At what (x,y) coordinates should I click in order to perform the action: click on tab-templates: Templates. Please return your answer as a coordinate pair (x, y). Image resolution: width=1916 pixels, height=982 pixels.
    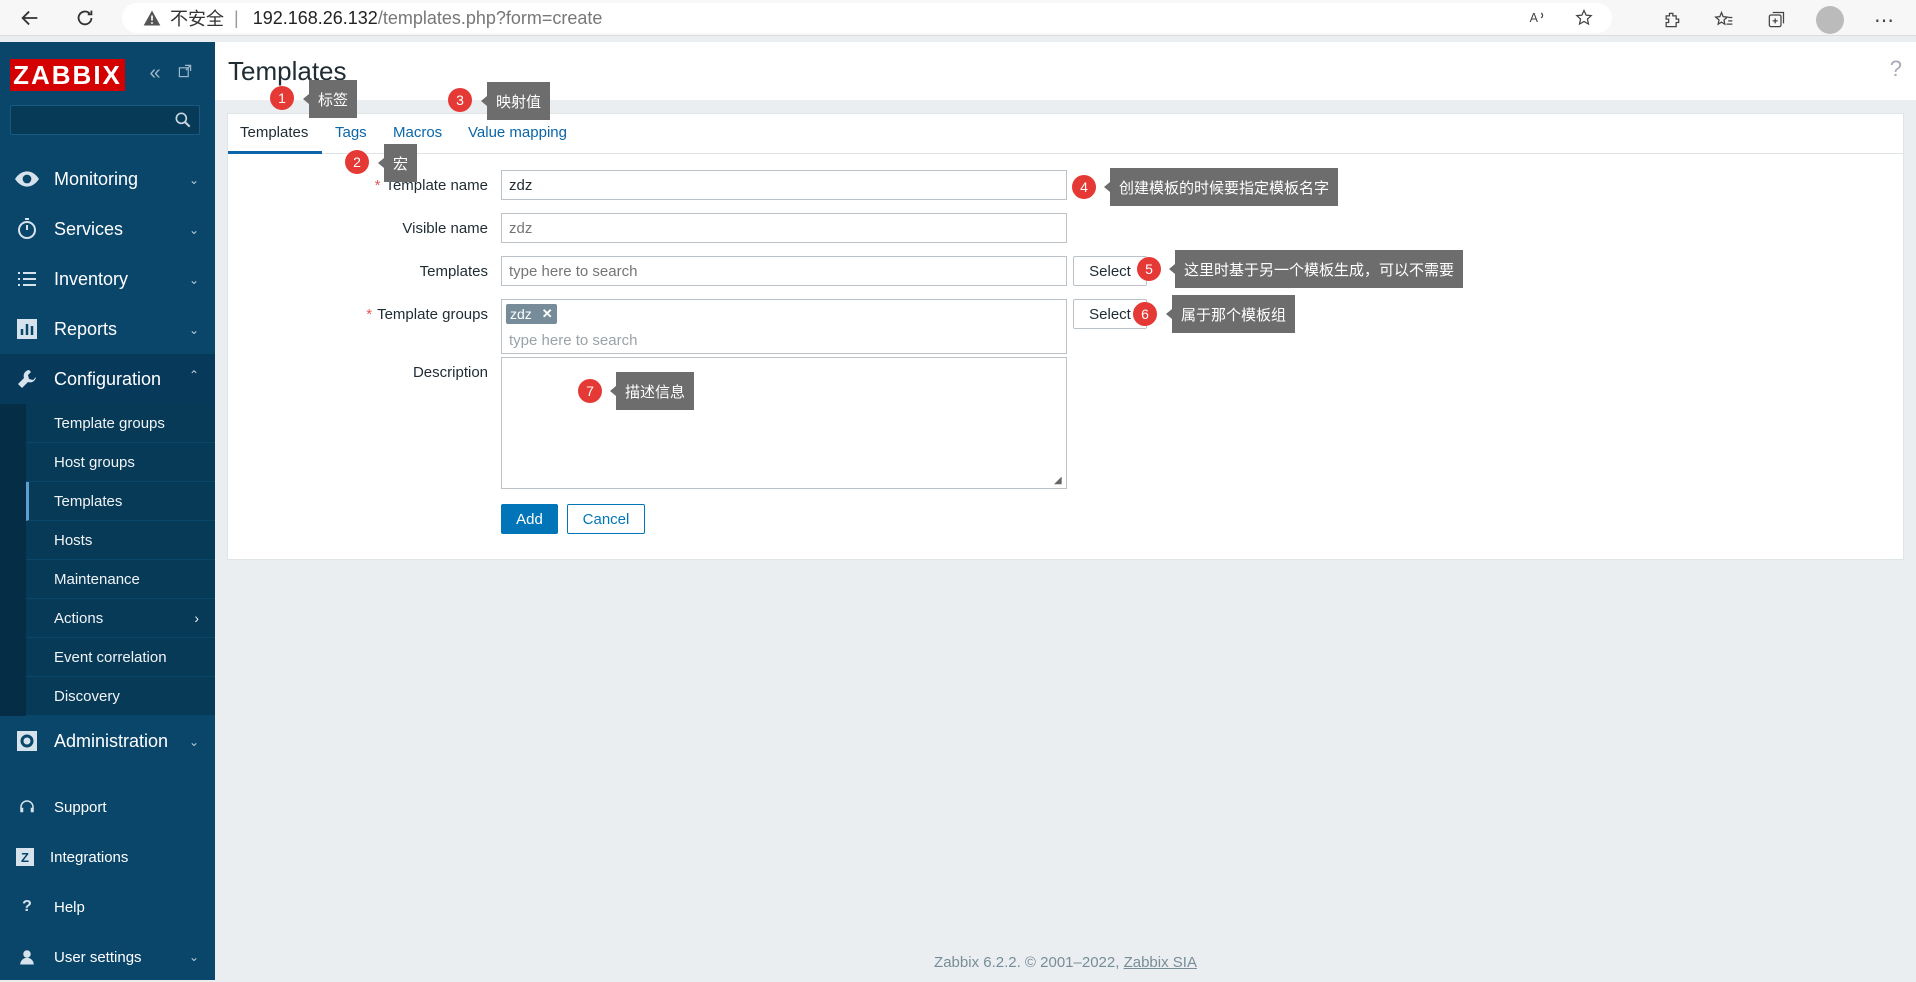
    Looking at the image, I should click on (274, 132).